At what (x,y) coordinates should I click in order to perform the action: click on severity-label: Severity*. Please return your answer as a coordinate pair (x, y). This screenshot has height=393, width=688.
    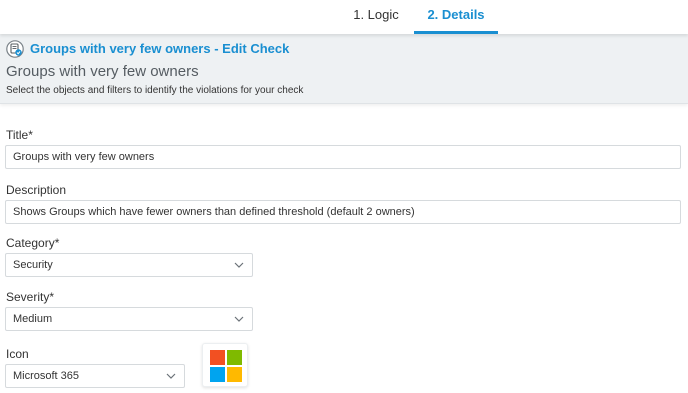
    Looking at the image, I should click on (30, 297).